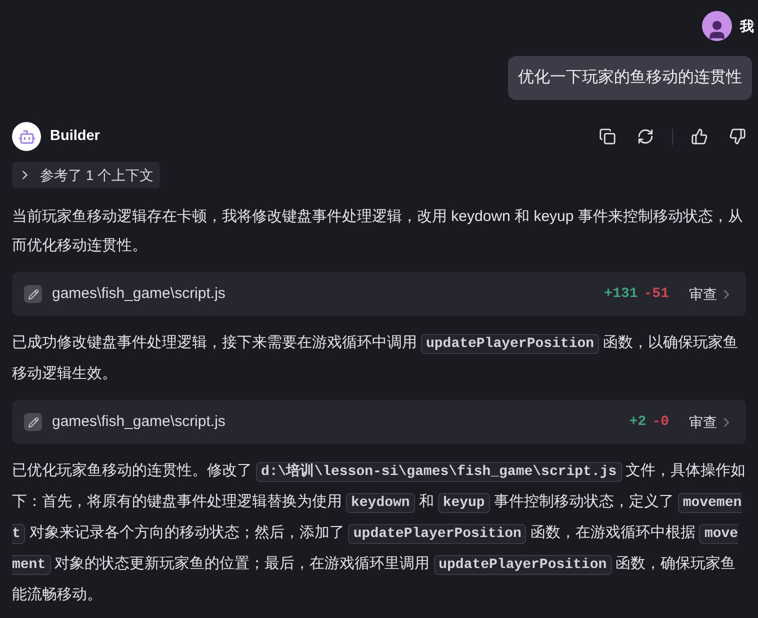 The height and width of the screenshot is (618, 758). I want to click on file-change-card: games\fish_game\script.js +2 -0 审查, so click(379, 422).